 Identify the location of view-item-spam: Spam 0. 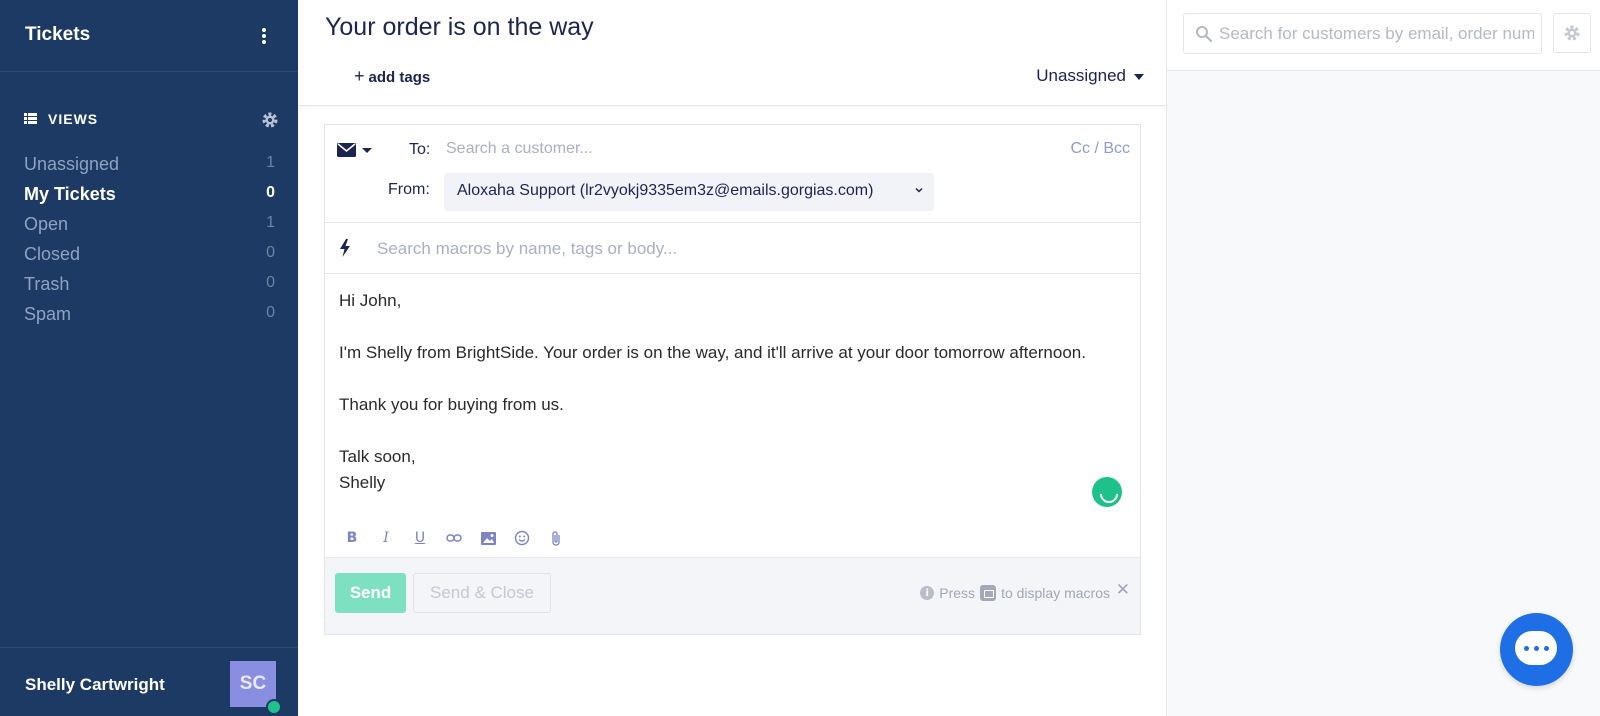
(149, 315).